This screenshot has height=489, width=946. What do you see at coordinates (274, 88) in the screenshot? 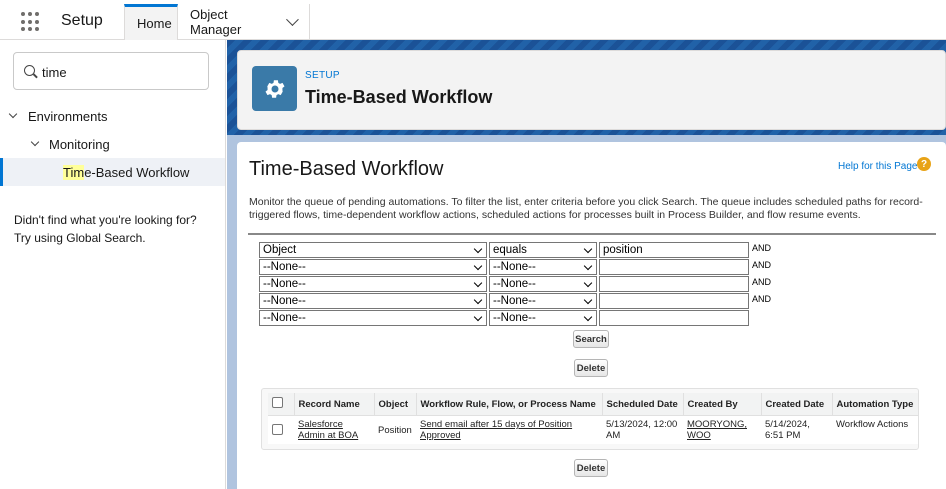
I see `gear-icon` at bounding box center [274, 88].